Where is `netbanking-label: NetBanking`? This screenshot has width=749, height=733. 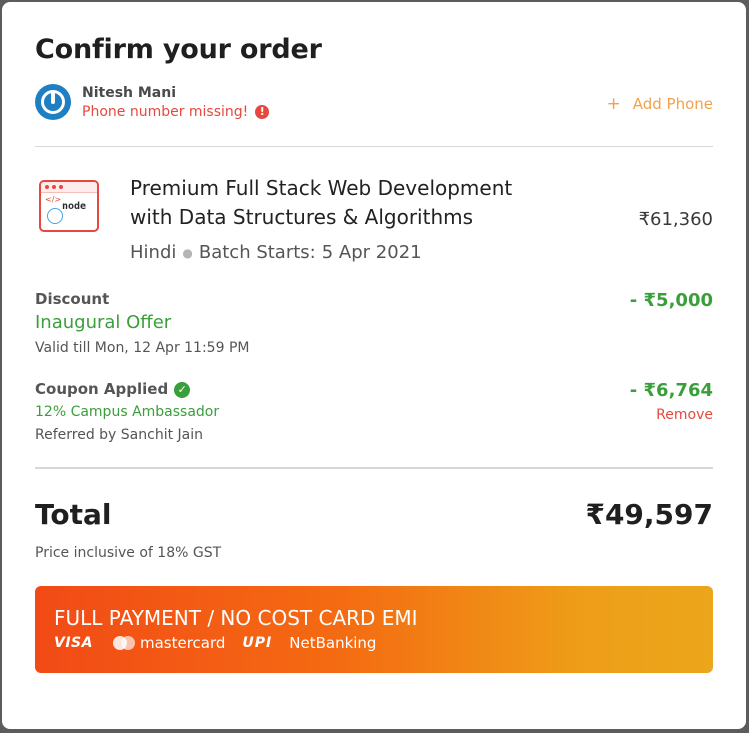
netbanking-label: NetBanking is located at coordinates (333, 643).